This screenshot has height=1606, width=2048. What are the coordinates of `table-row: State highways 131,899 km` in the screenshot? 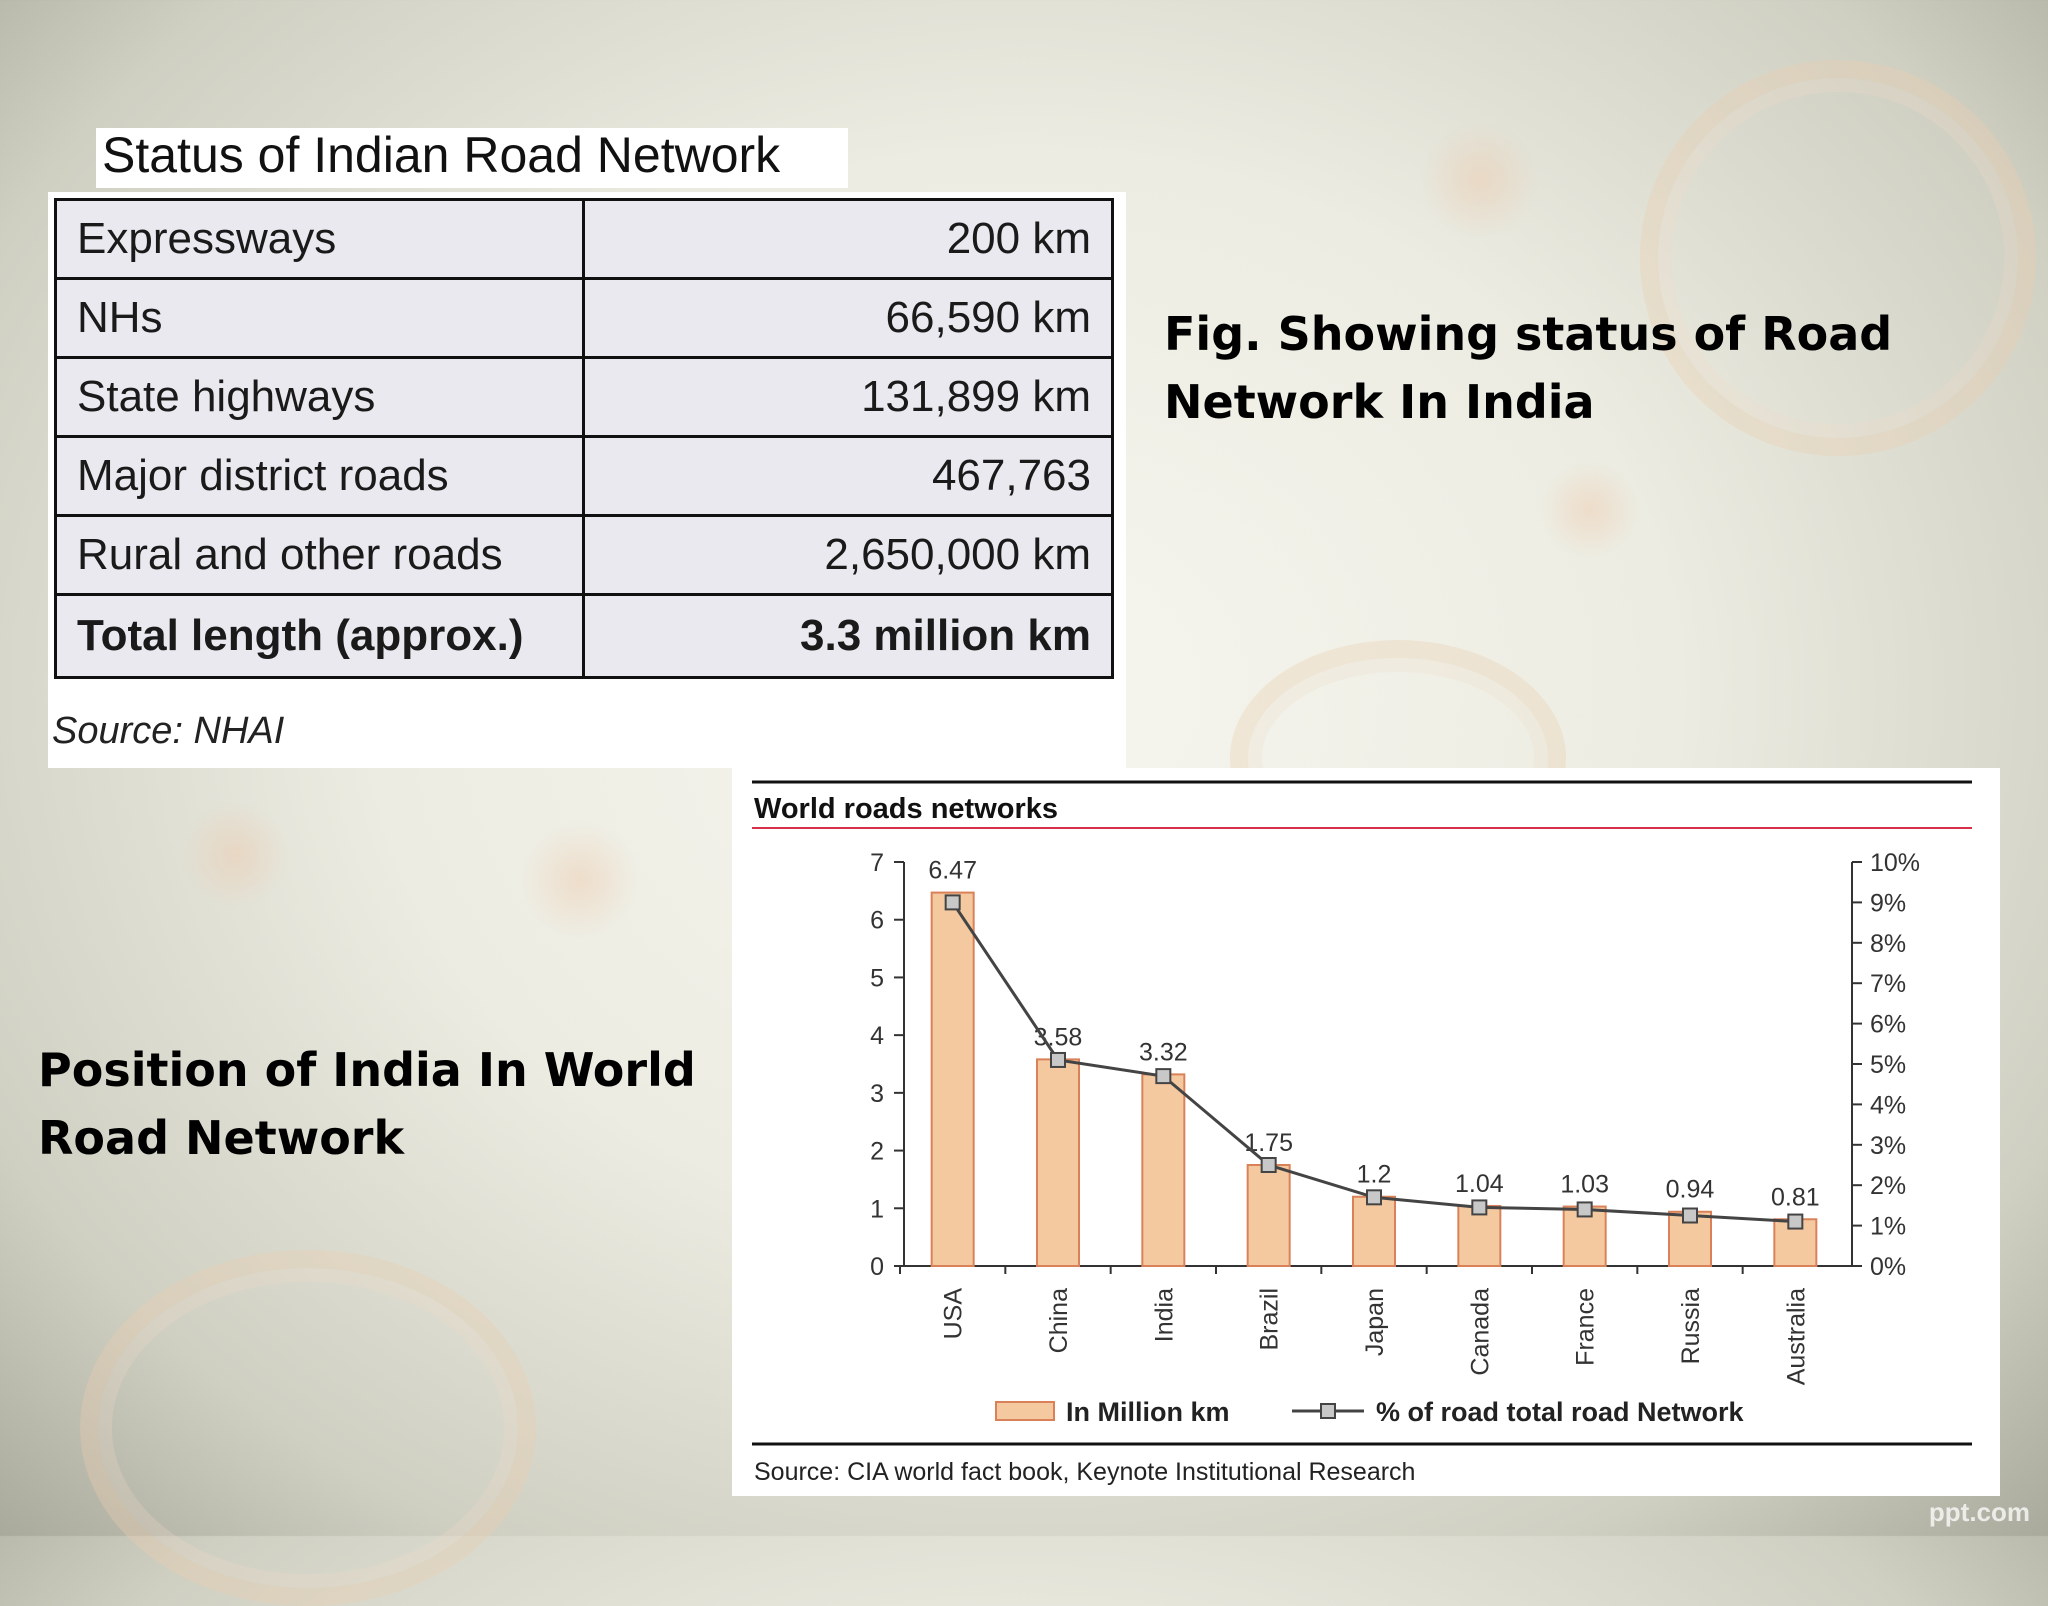 It's located at (584, 397).